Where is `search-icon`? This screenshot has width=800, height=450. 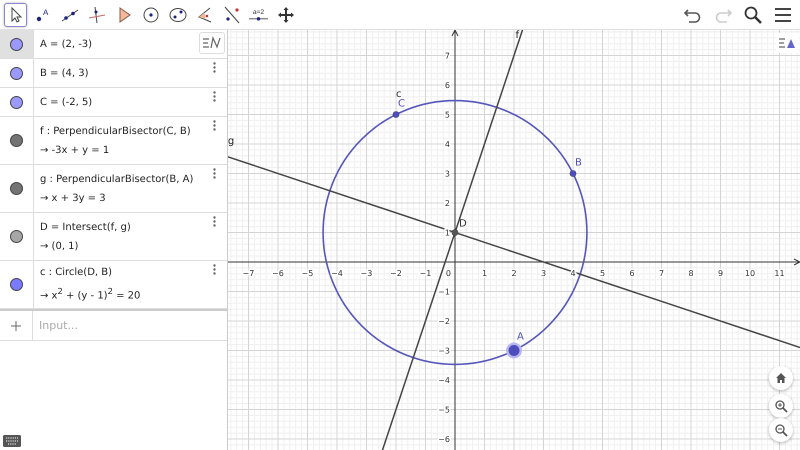
search-icon is located at coordinates (753, 14).